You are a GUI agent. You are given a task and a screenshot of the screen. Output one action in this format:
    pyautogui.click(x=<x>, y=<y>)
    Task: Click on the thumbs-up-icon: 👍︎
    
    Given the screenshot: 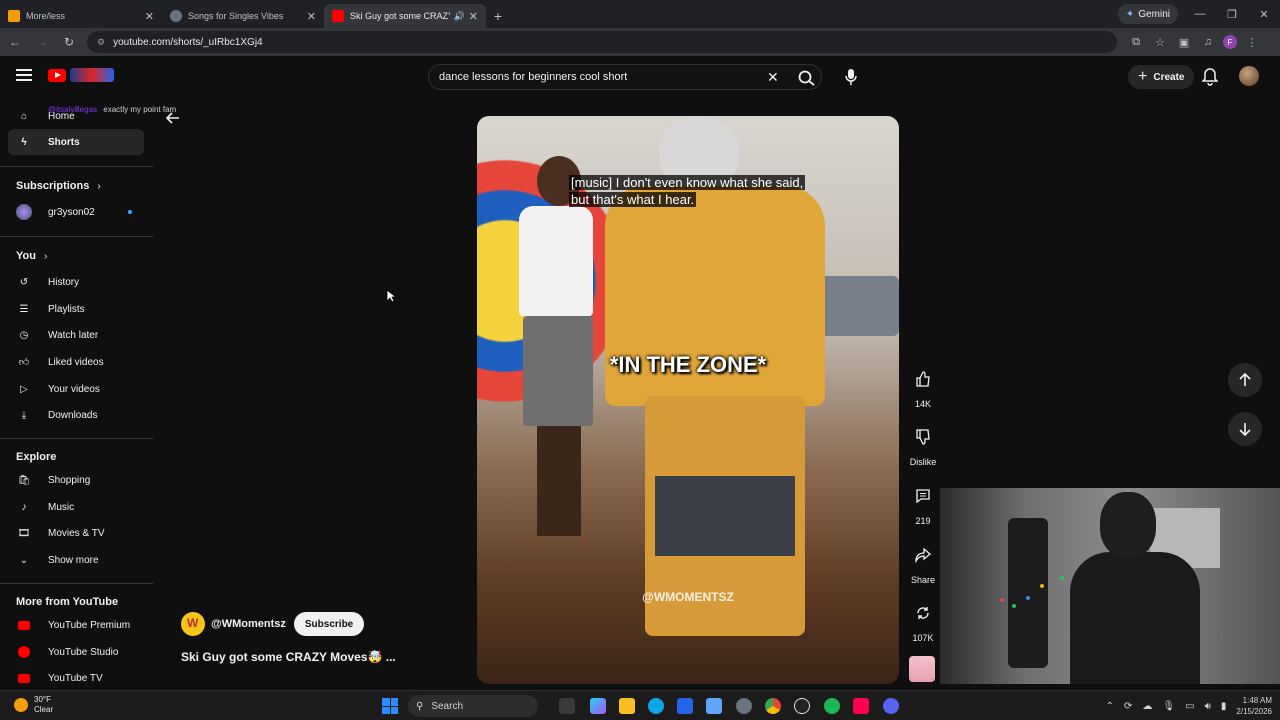 What is the action you would take?
    pyautogui.click(x=24, y=362)
    